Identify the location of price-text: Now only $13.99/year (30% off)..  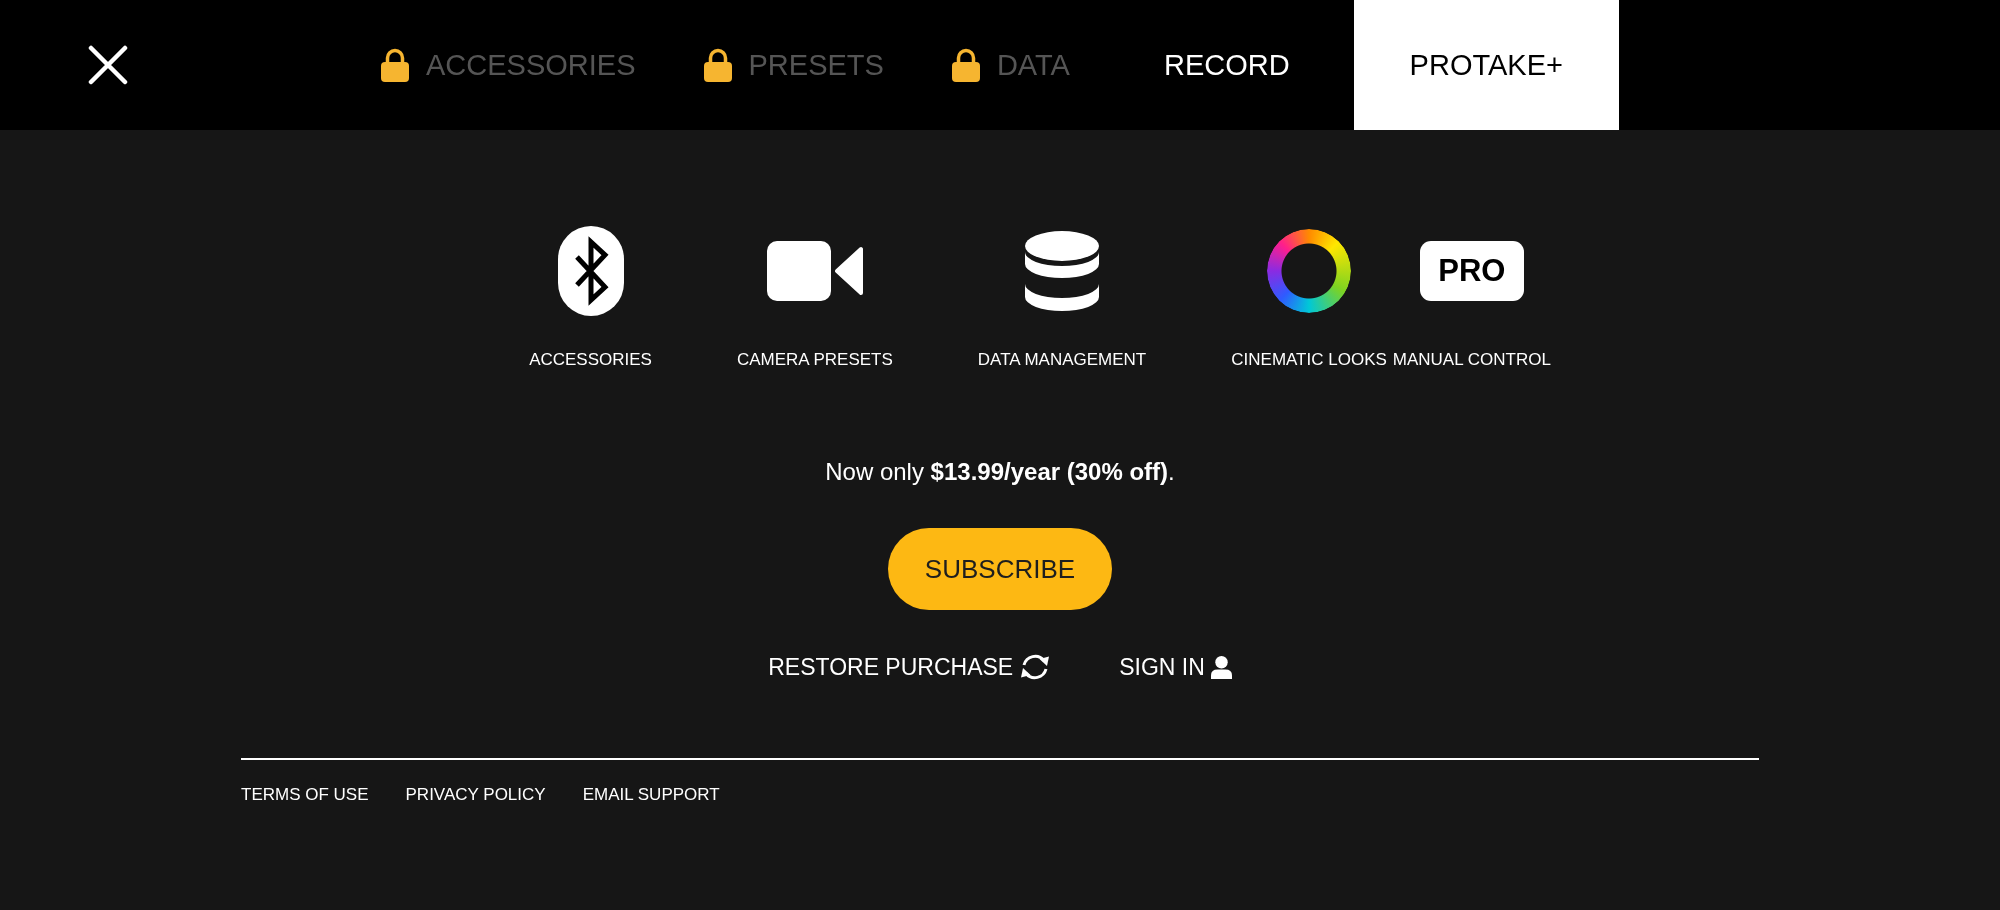
(1000, 472).